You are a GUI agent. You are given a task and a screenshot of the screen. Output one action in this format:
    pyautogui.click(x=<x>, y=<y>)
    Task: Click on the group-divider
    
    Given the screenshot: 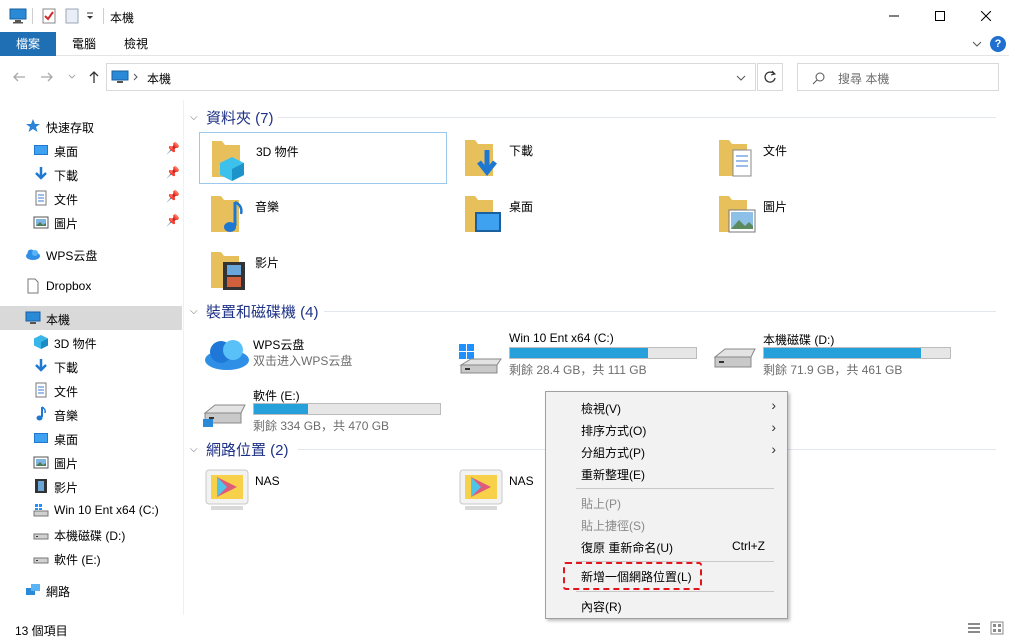 What is the action you would take?
    pyautogui.click(x=660, y=311)
    